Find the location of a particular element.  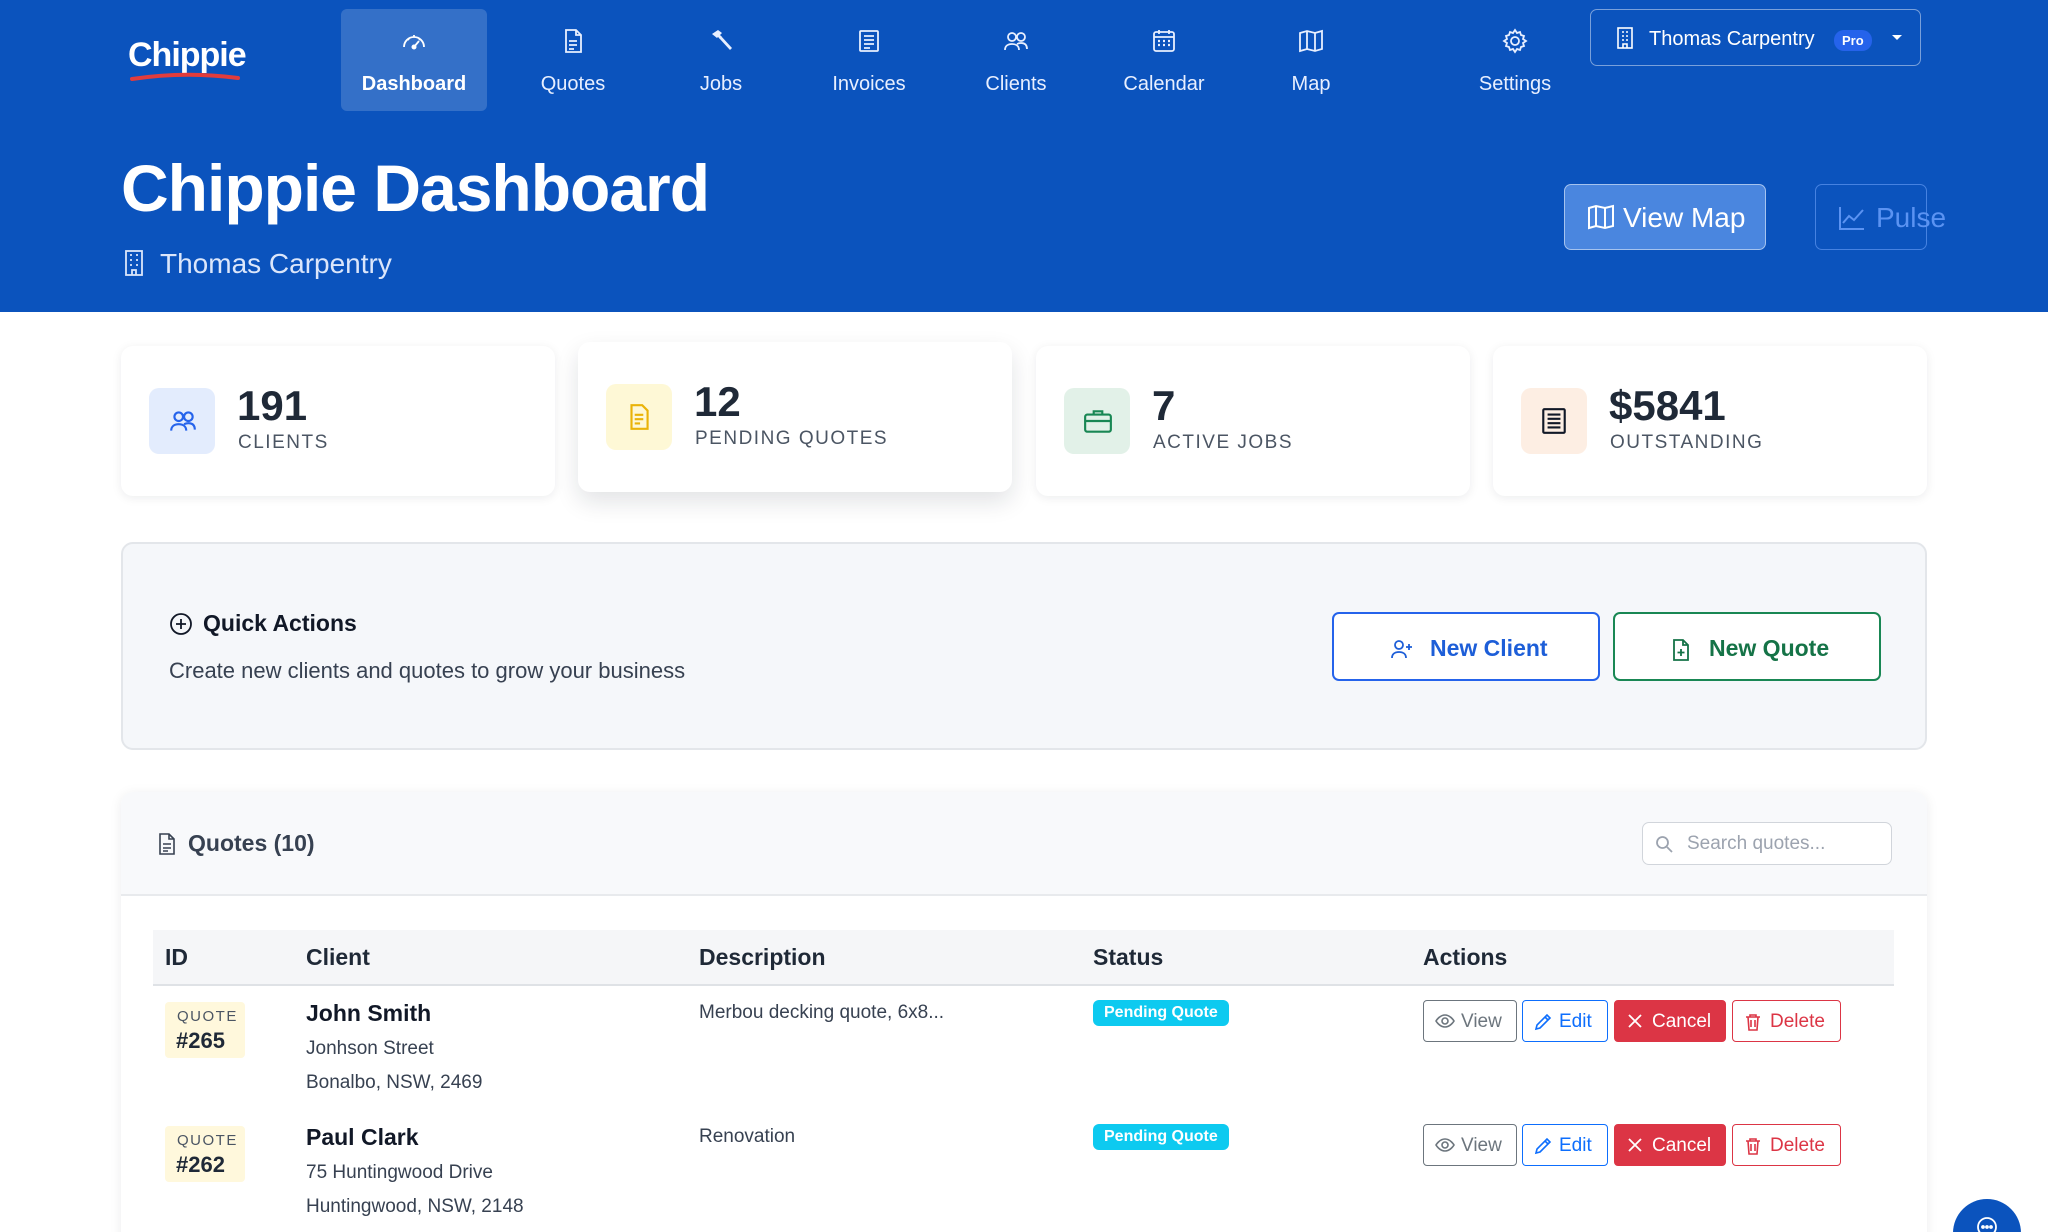

calendar-icon is located at coordinates (1164, 41).